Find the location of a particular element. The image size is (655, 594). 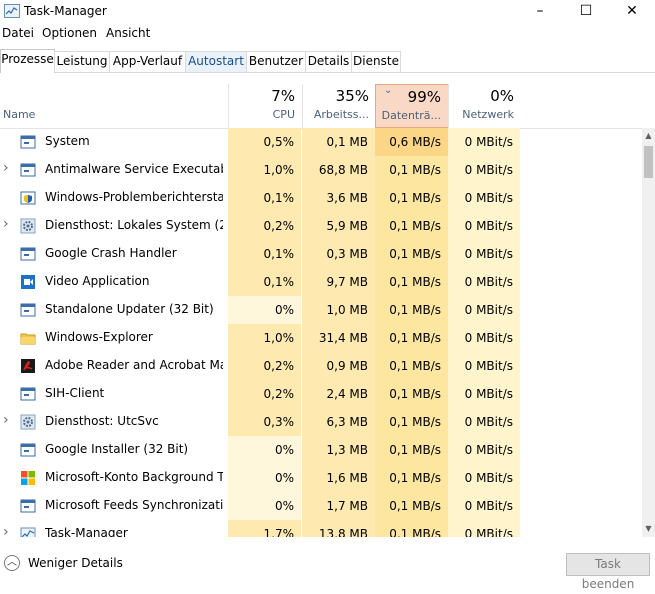

tab-benutzer: Benutzer is located at coordinates (276, 61).